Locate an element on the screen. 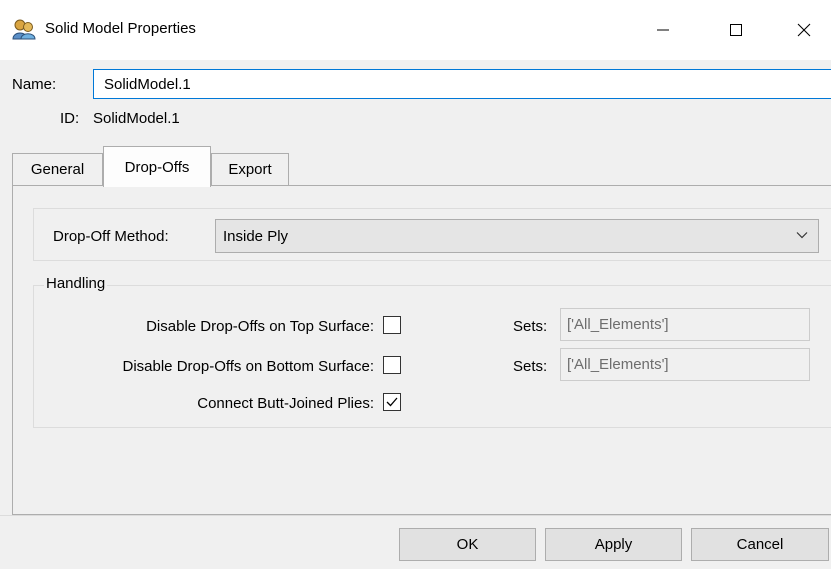 This screenshot has height=569, width=831. name-label: Name: is located at coordinates (34, 84).